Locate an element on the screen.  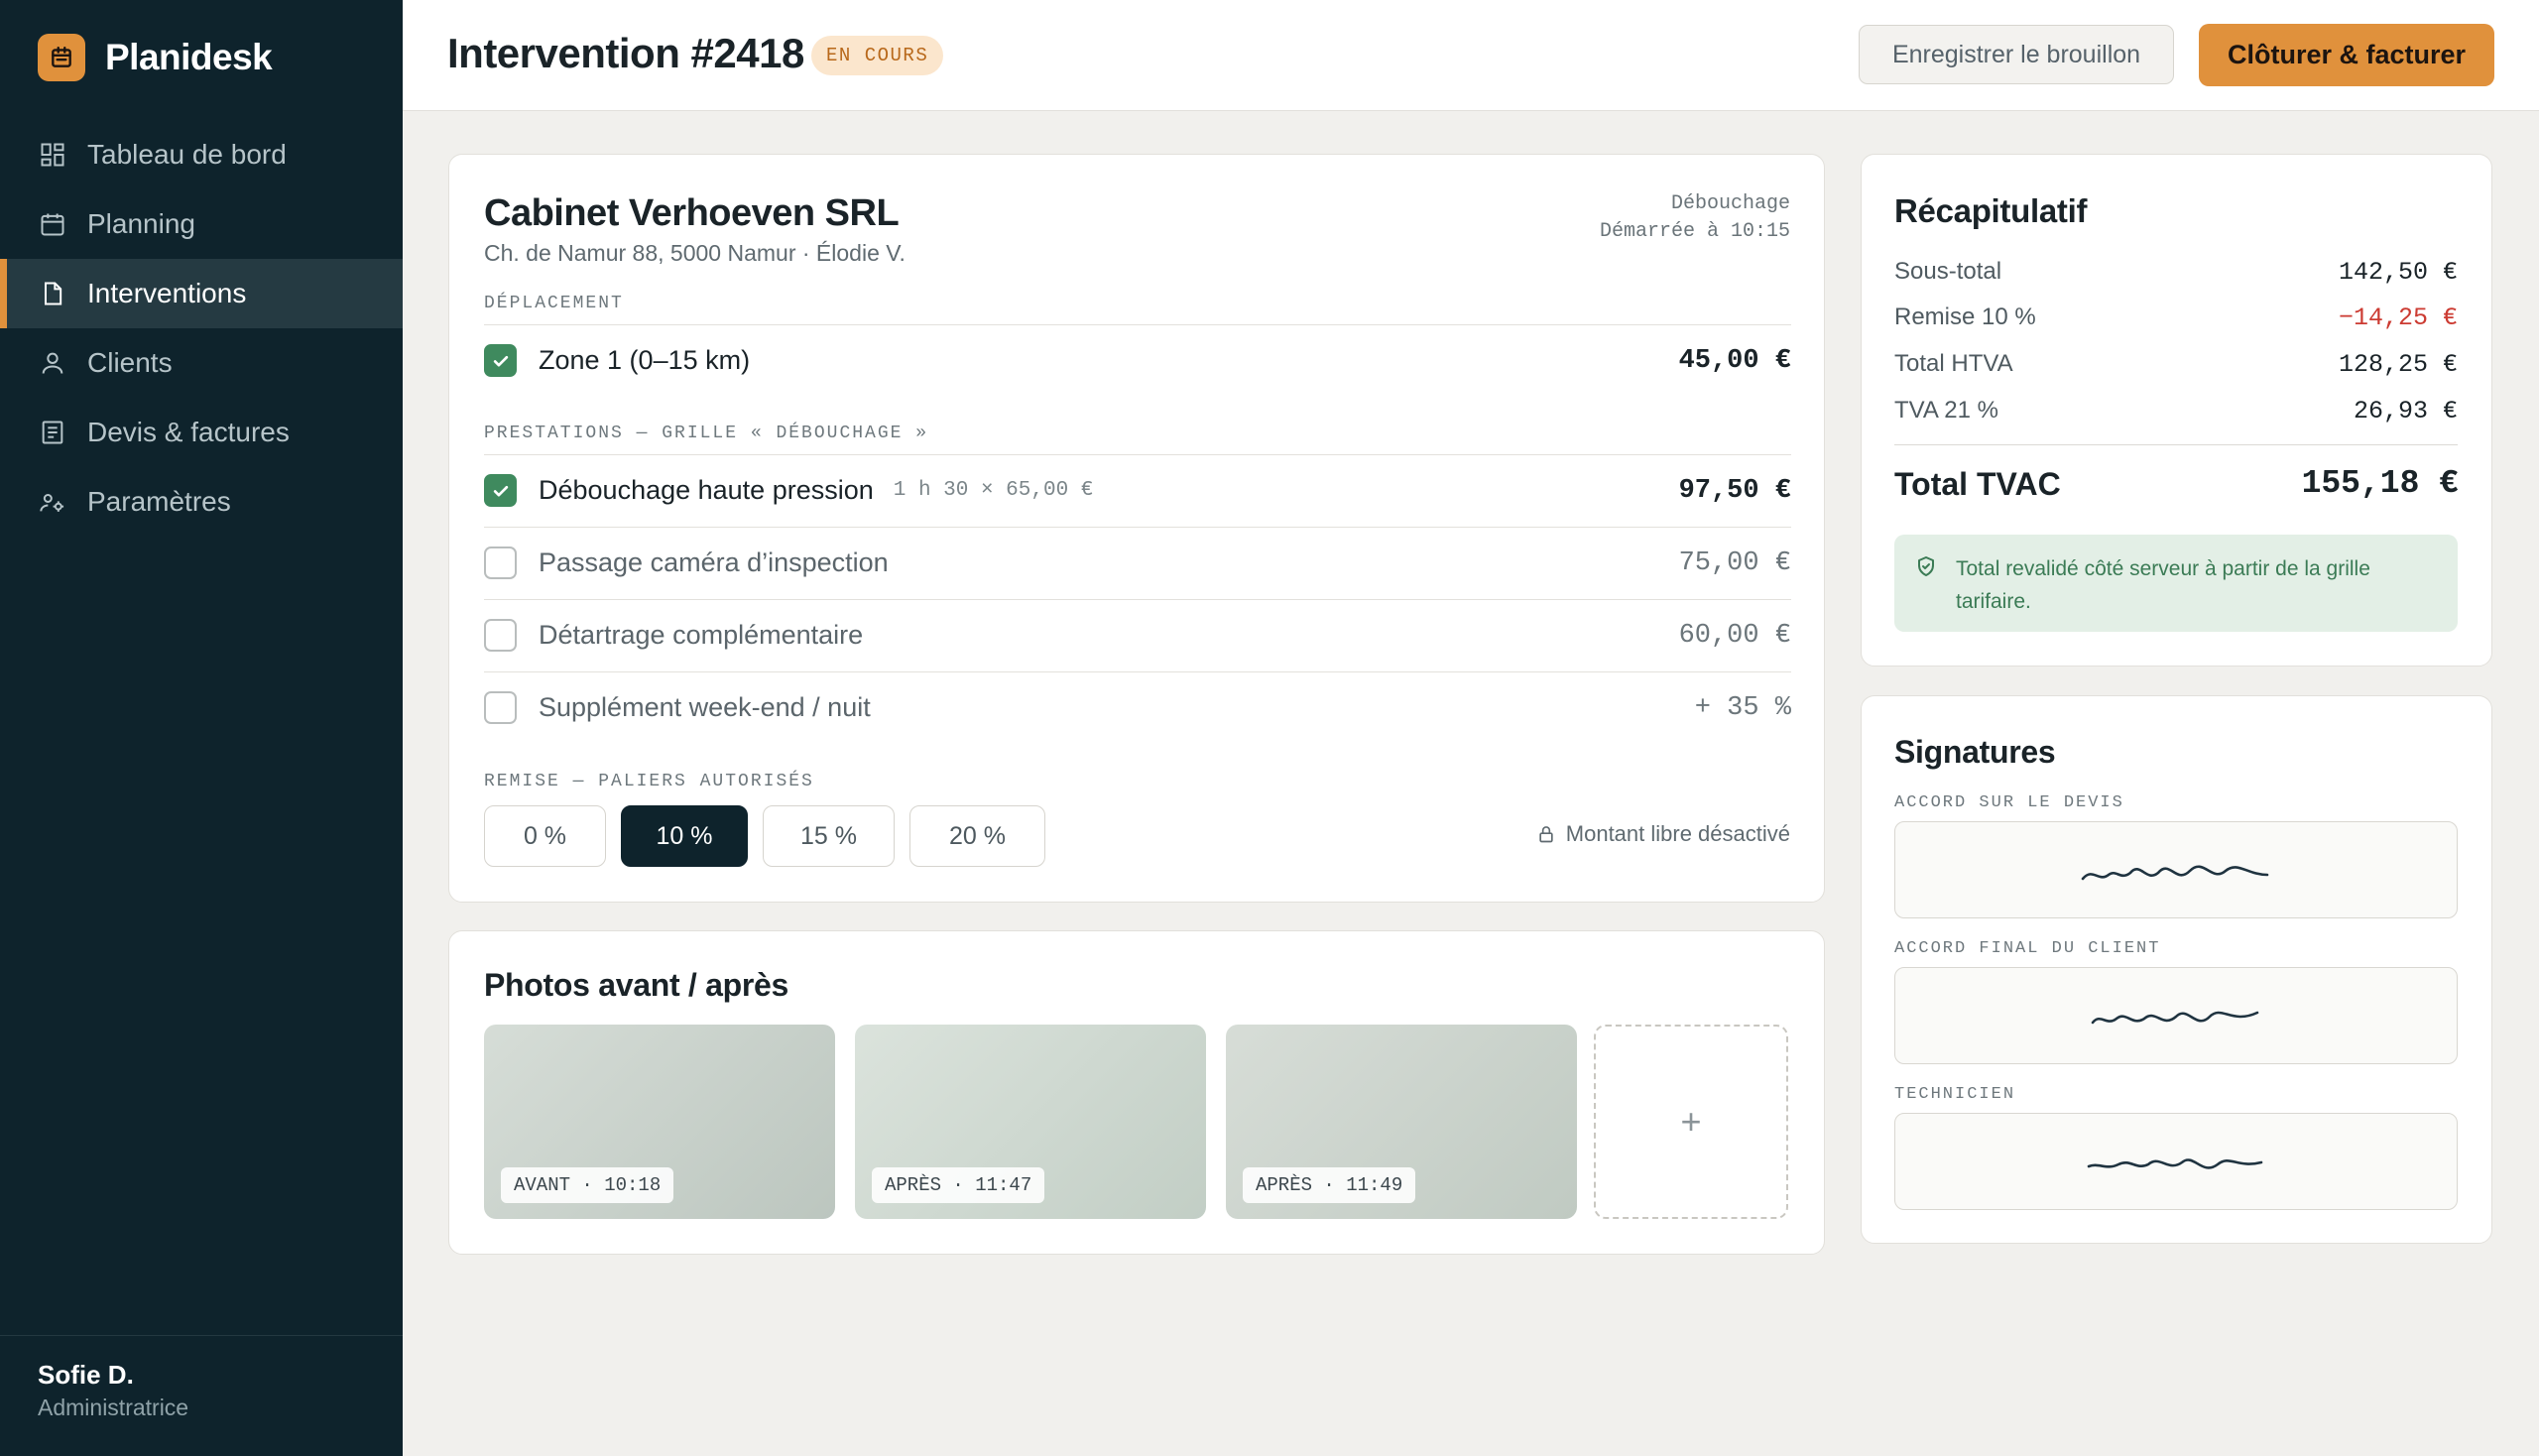
services-section-label: PRESTATIONS — GRILLE « DÉBOUCHAGE » is located at coordinates (707, 433).